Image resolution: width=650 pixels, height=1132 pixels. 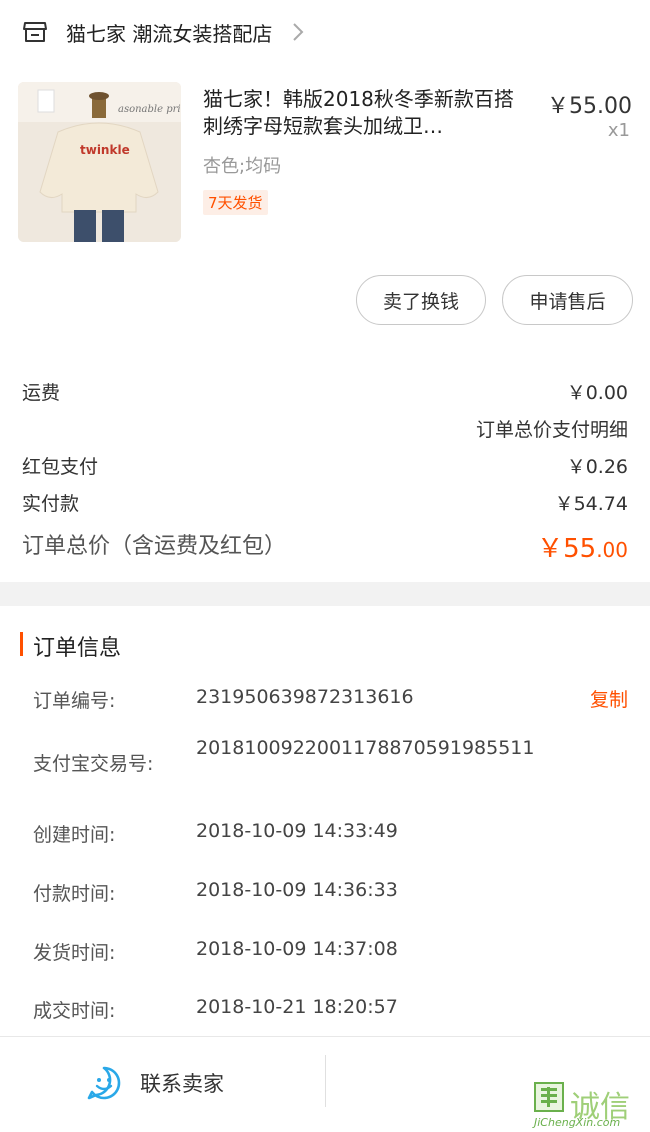 What do you see at coordinates (105, 150) in the screenshot?
I see `svg-text: twinkle` at bounding box center [105, 150].